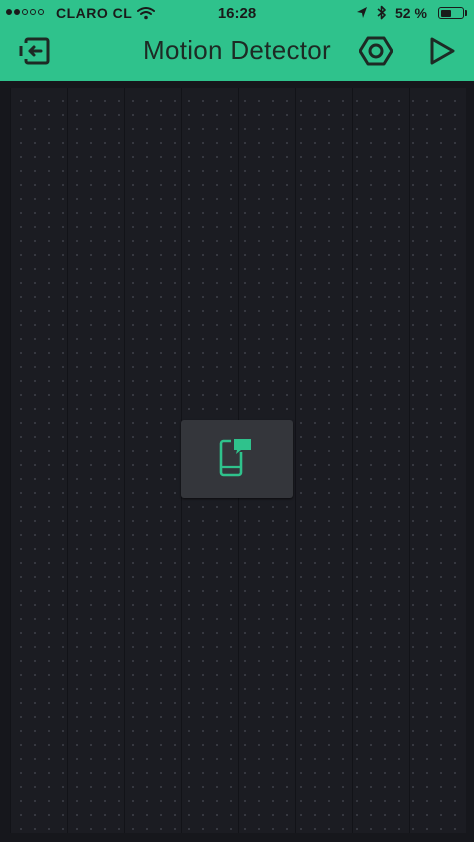  I want to click on location-arrow-icon, so click(362, 14).